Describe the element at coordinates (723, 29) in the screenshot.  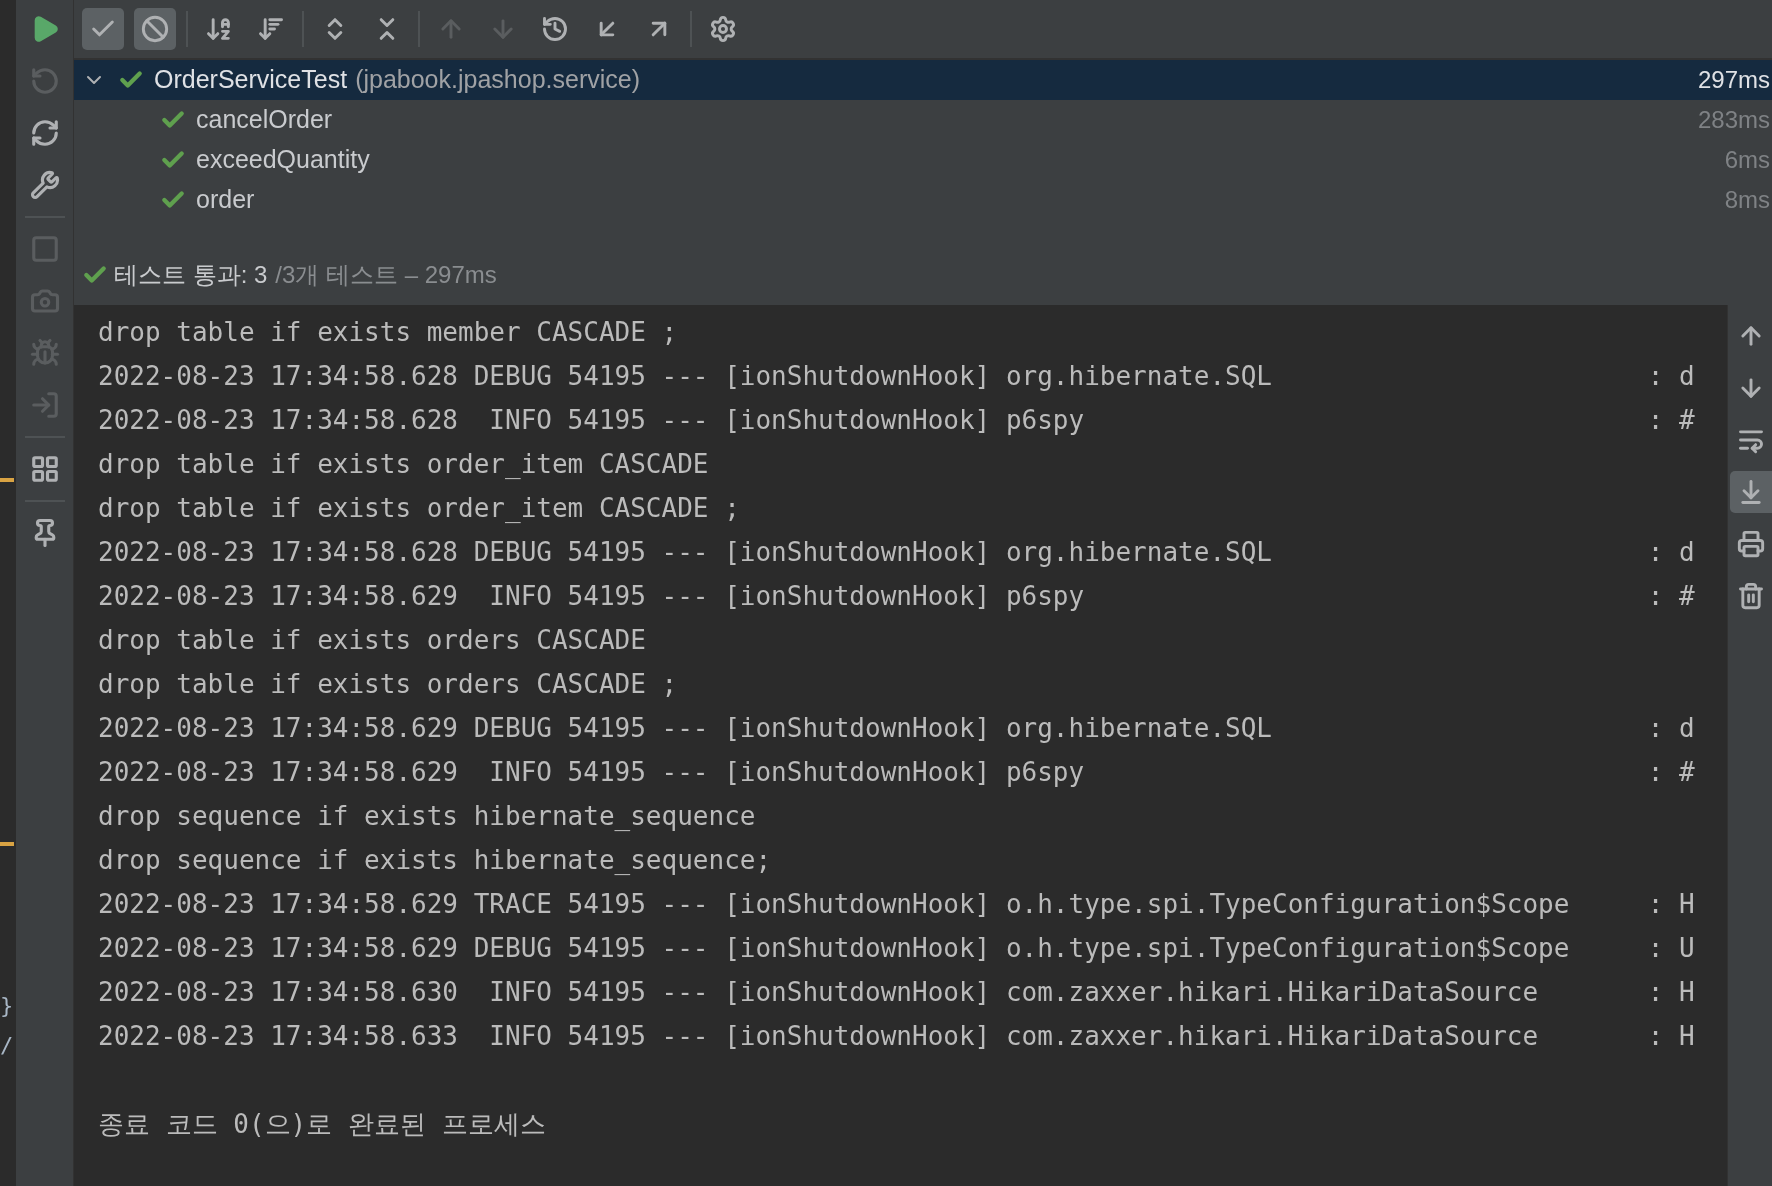
I see `settings-icon` at that location.